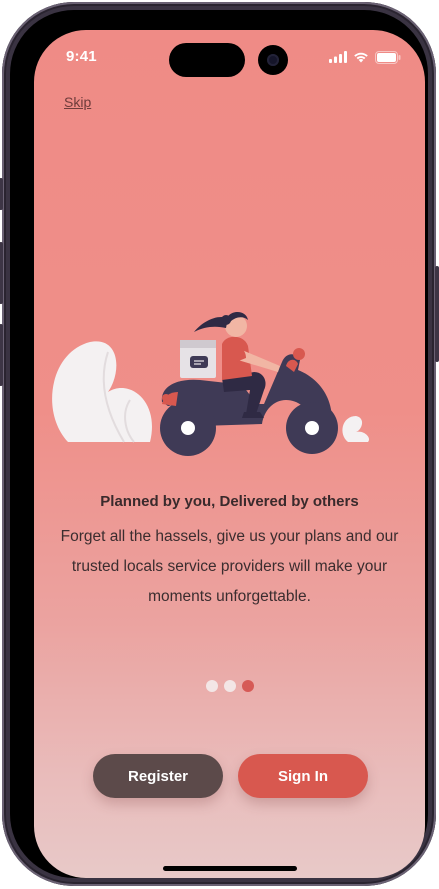  Describe the element at coordinates (1, 355) in the screenshot. I see `volume-down-button` at that location.